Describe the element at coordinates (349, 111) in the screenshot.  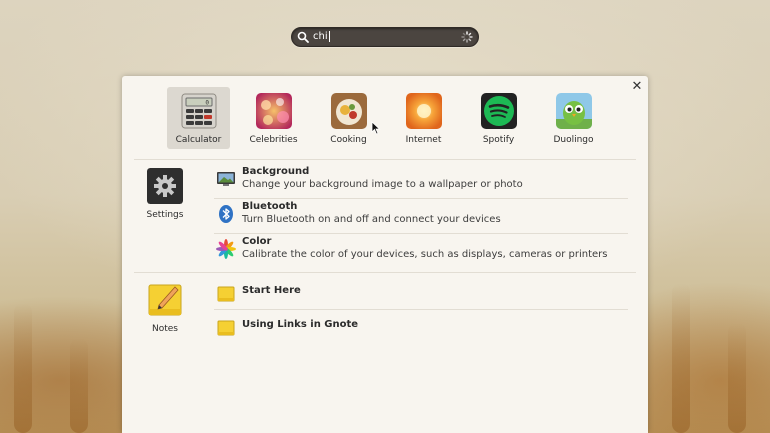
I see `cooking-icon` at that location.